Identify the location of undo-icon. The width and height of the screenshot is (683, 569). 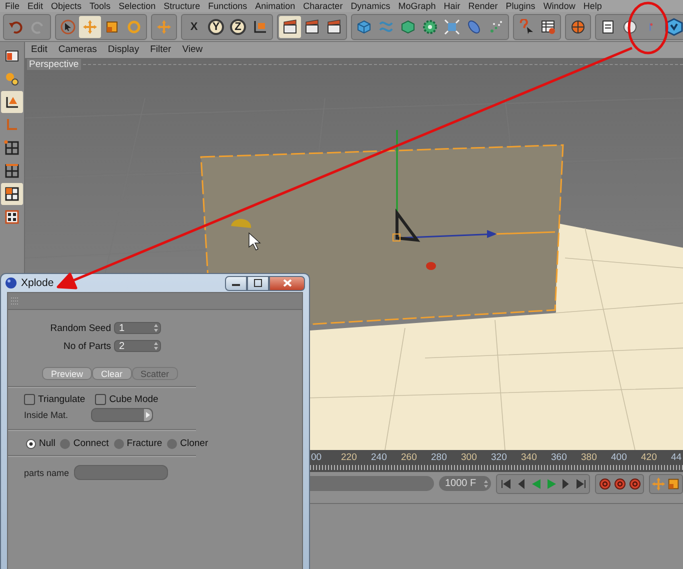
(16, 26).